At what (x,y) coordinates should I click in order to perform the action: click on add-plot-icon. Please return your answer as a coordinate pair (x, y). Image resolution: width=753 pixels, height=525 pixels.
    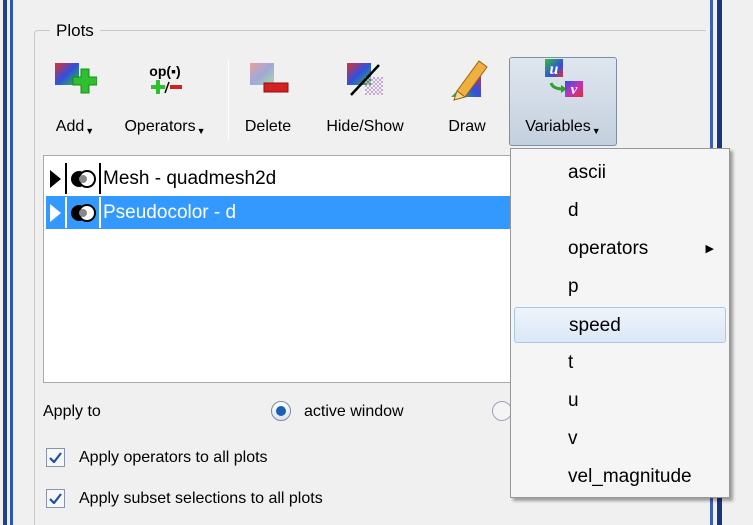
    Looking at the image, I should click on (75, 80).